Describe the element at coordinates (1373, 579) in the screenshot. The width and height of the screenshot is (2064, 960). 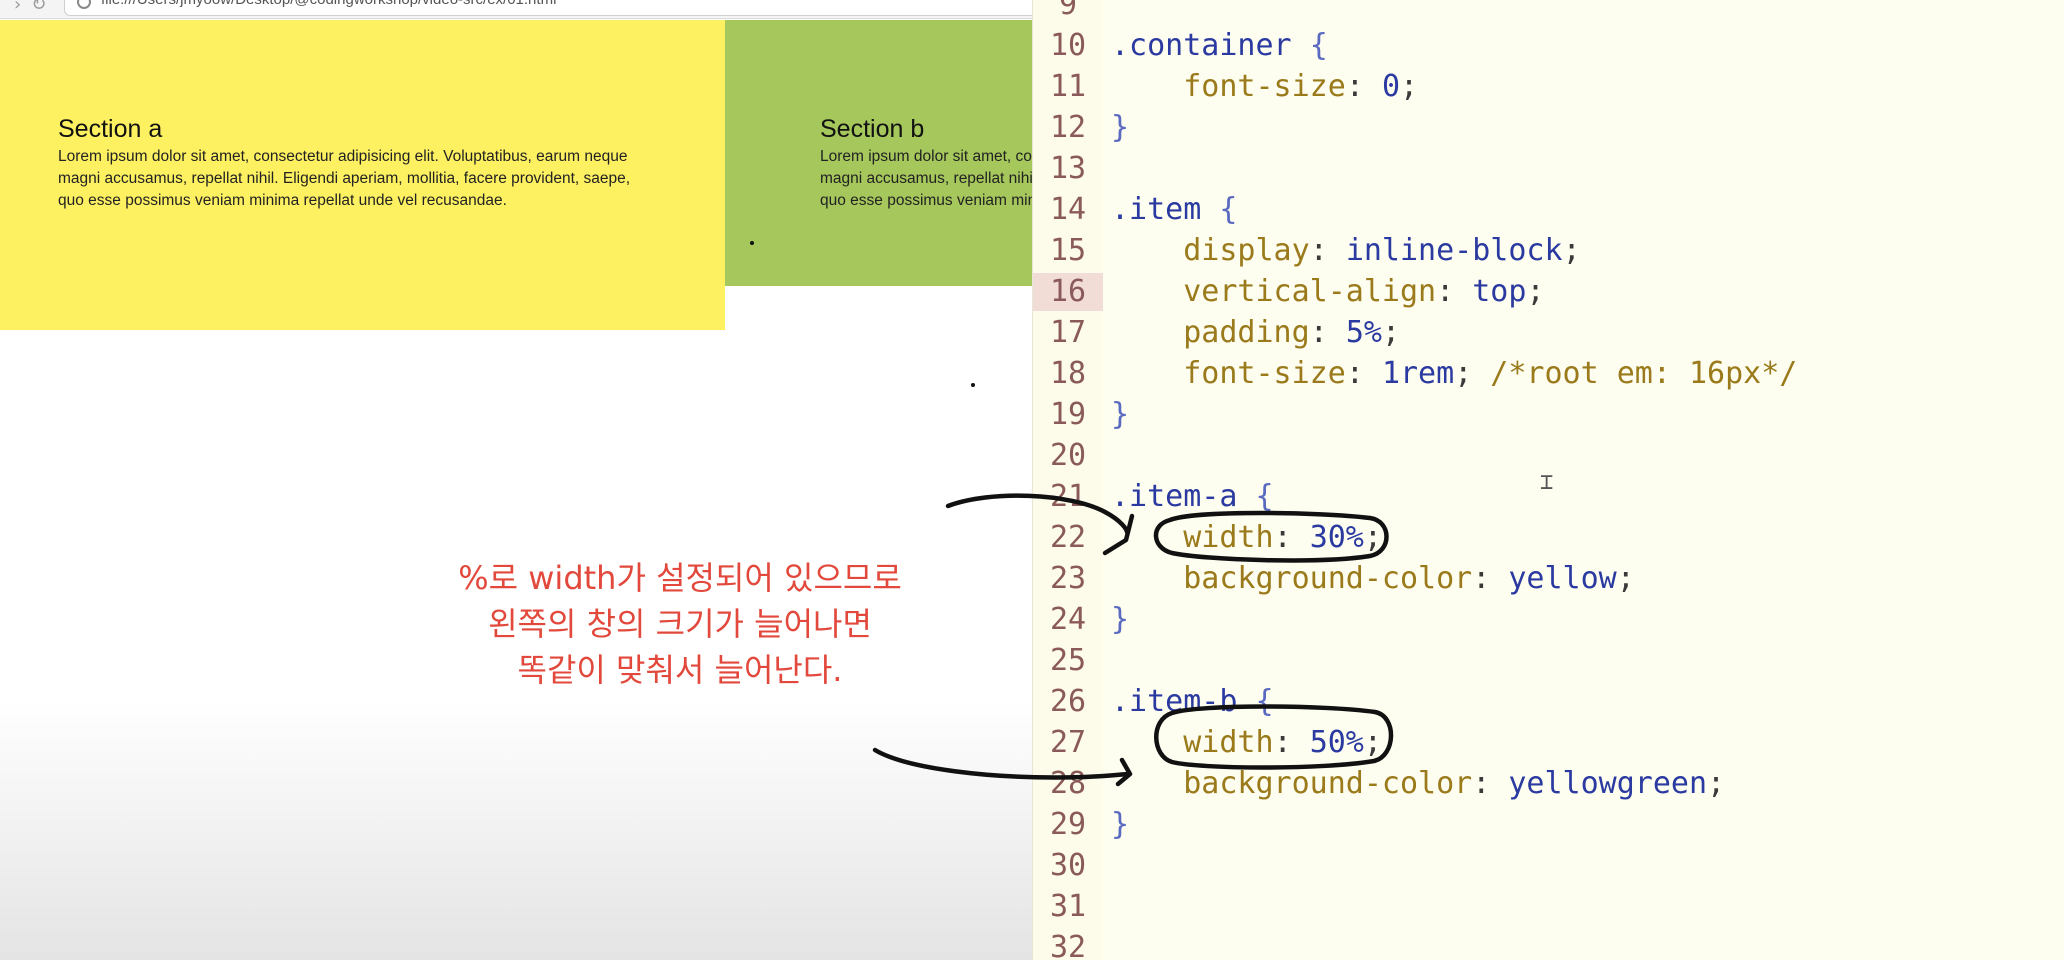
I see `code-line: background-color: yellow;` at that location.